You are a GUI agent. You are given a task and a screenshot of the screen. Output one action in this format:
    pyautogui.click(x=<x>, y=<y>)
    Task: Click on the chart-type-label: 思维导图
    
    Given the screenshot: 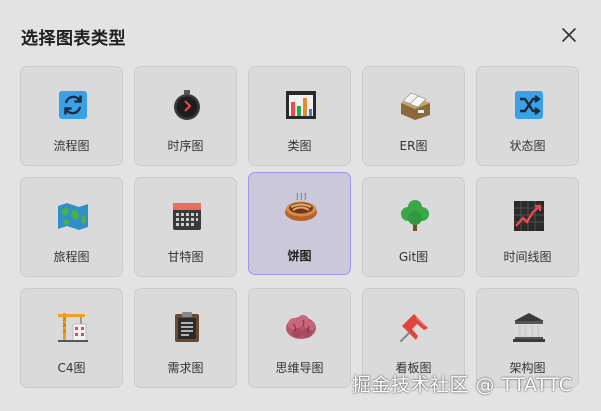 What is the action you would take?
    pyautogui.click(x=299, y=368)
    